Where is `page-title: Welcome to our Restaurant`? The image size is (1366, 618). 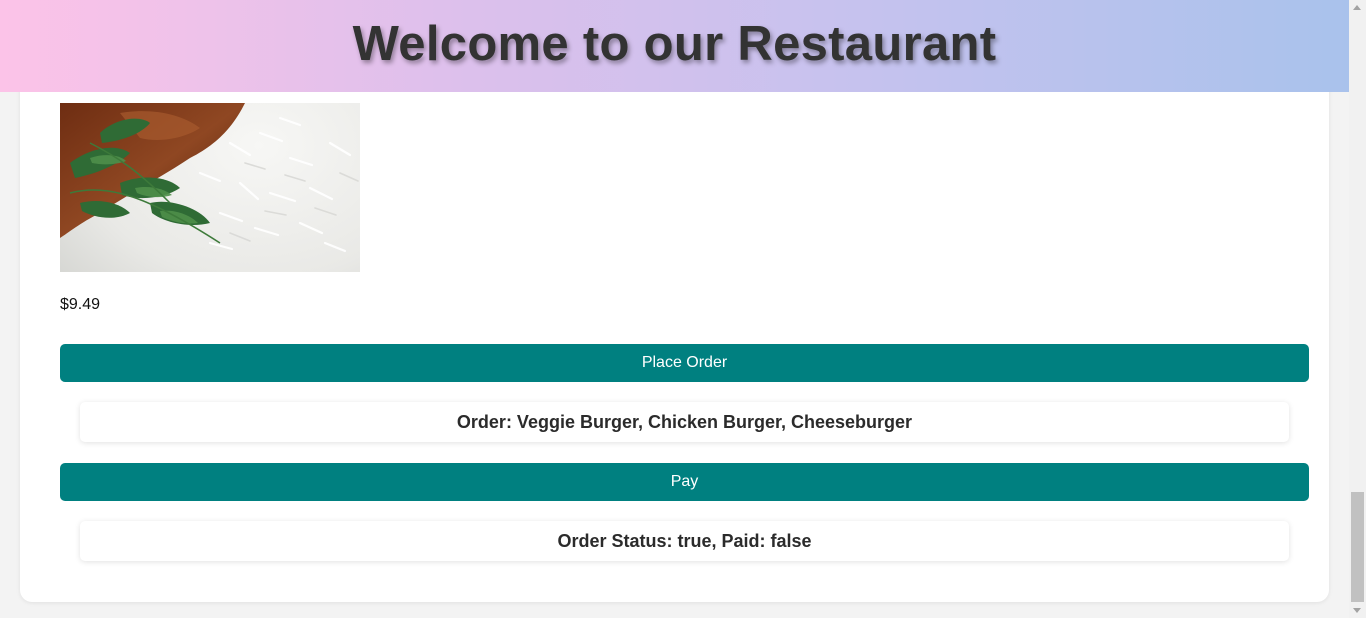 page-title: Welcome to our Restaurant is located at coordinates (674, 44).